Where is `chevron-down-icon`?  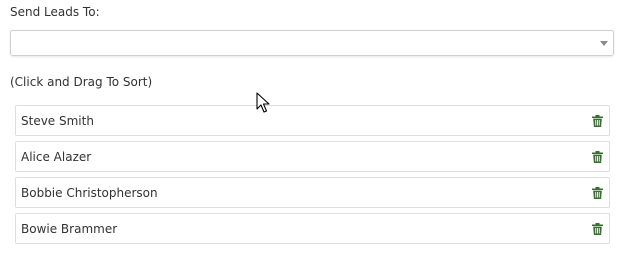
chevron-down-icon is located at coordinates (604, 43).